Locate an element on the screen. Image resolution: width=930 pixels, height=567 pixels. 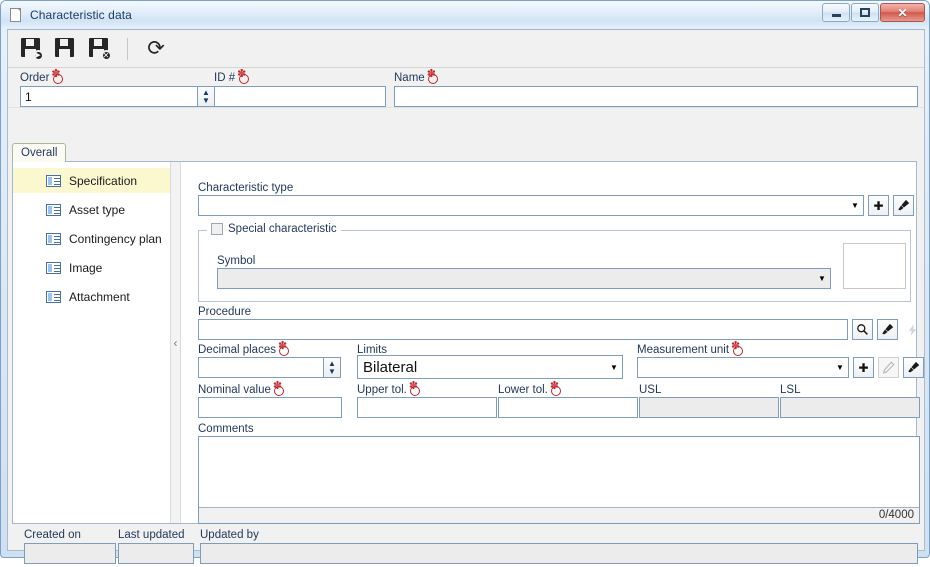
sidebar-item-specification: Specification is located at coordinates (91, 180).